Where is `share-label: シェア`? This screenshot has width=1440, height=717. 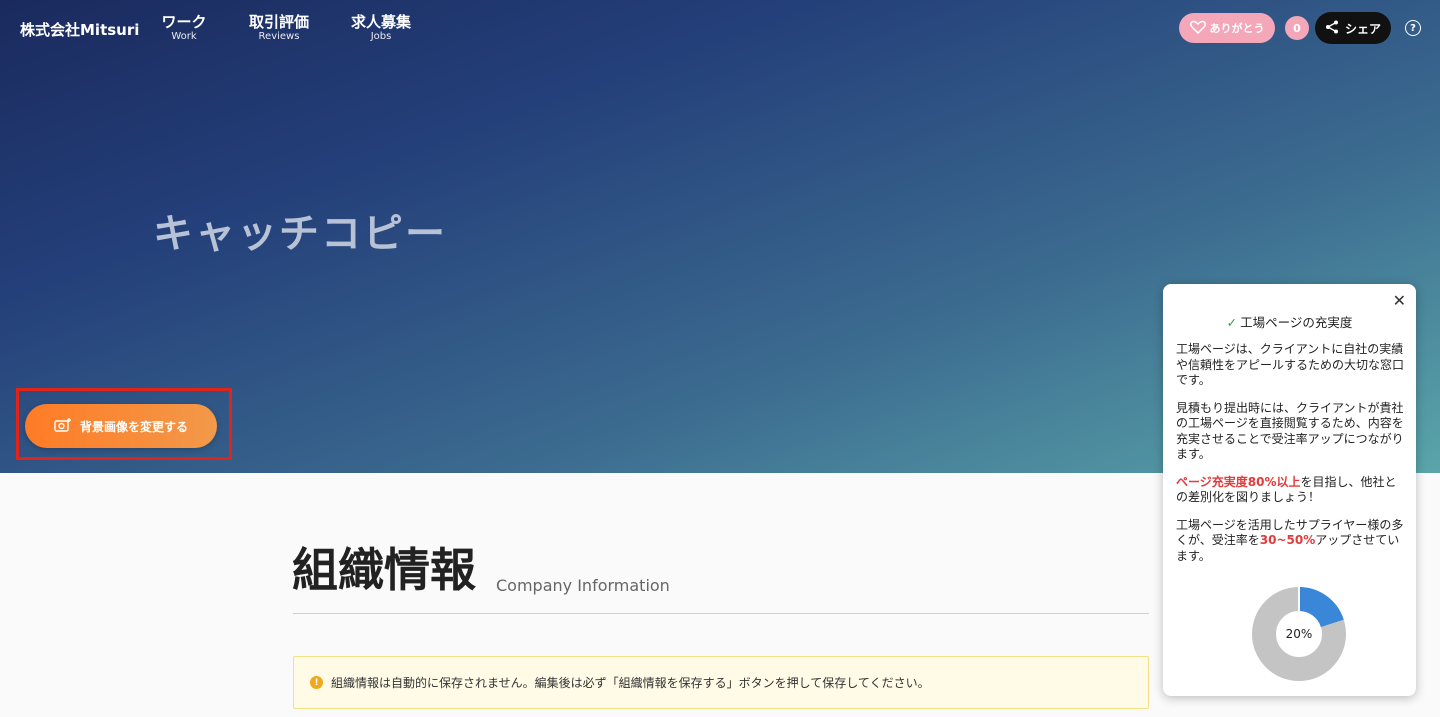 share-label: シェア is located at coordinates (1362, 28).